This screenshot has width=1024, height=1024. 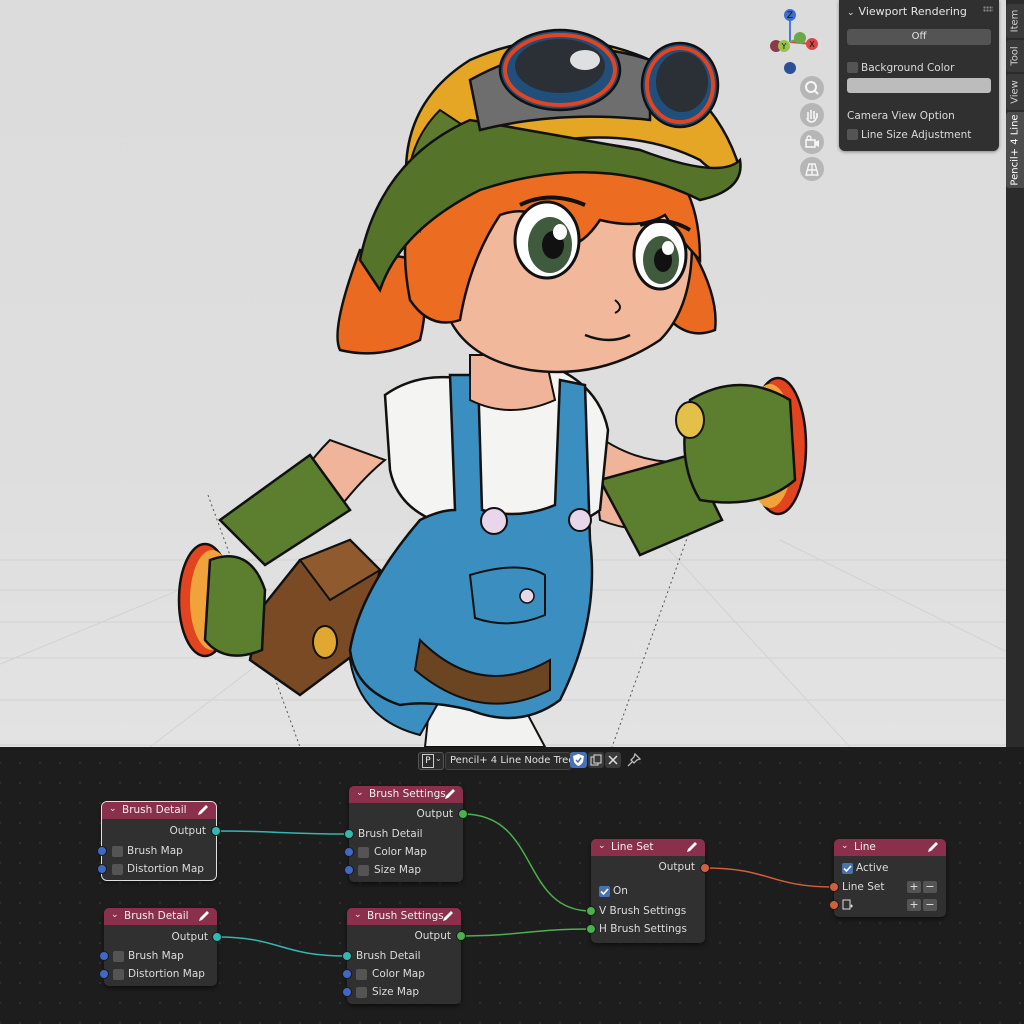 I want to click on link-v-brush-settings, so click(x=527, y=862).